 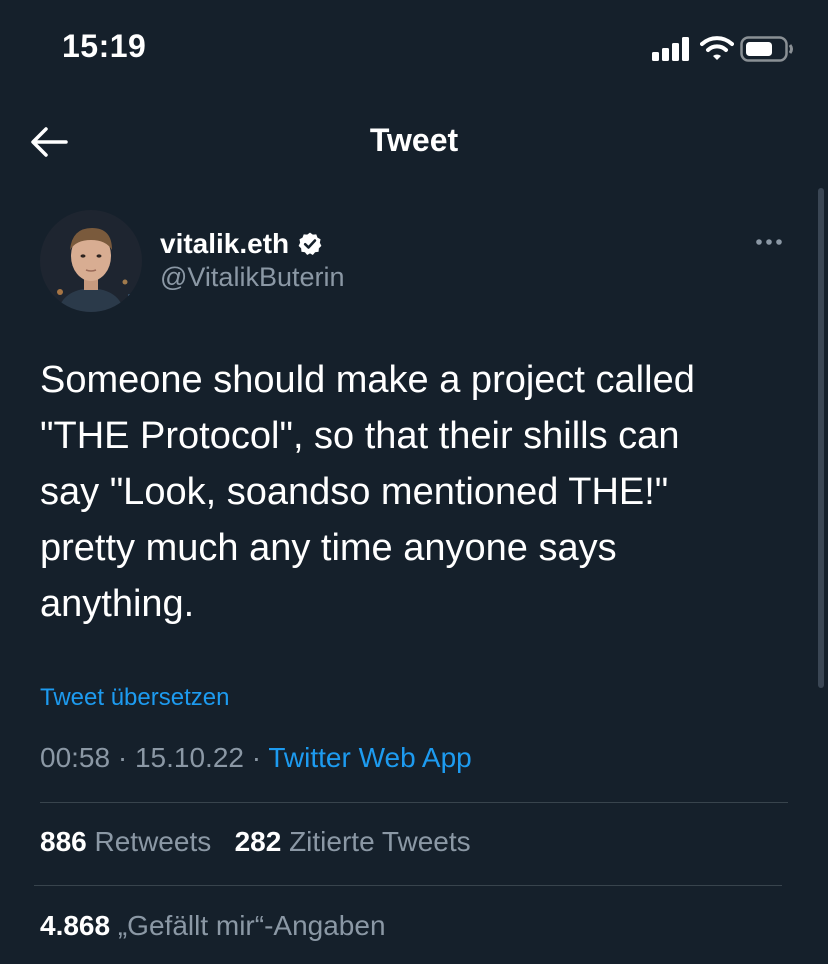 I want to click on display-name: vitalik.eth, so click(x=224, y=244).